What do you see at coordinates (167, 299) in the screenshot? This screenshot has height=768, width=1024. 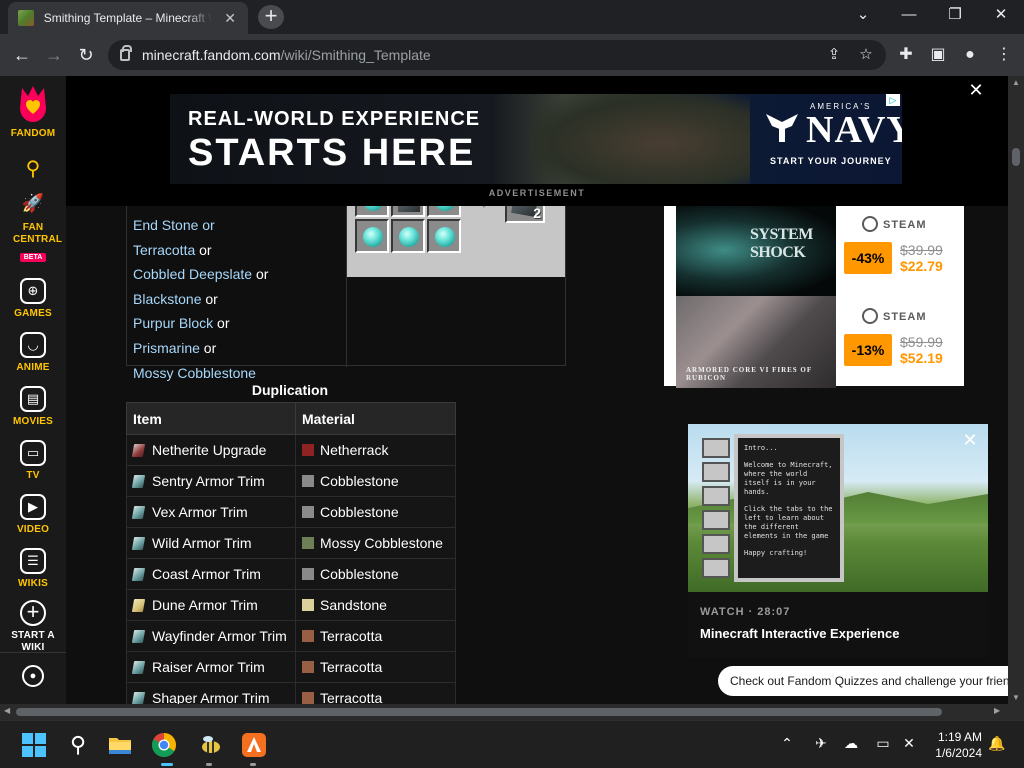 I see `ingredient-link: Blackstone` at bounding box center [167, 299].